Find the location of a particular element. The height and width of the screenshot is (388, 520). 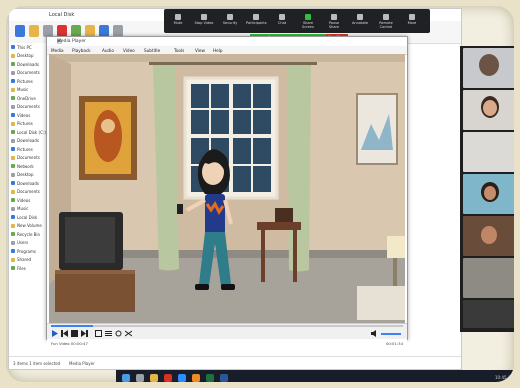

player-menu-item: Subtitle is located at coordinates (152, 50).